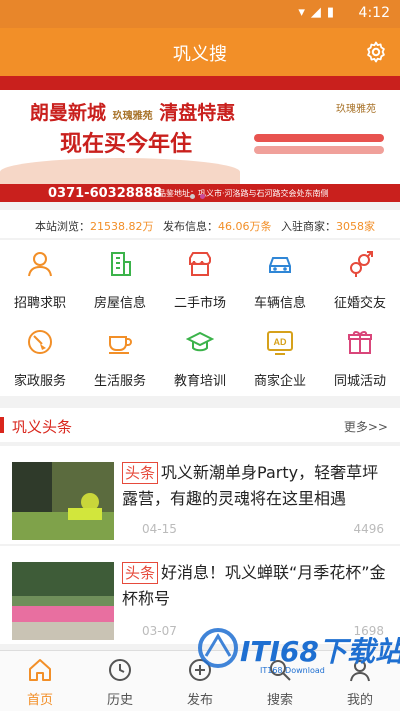 The height and width of the screenshot is (711, 400). Describe the element at coordinates (192, 196) in the screenshot. I see `pager-dot` at that location.